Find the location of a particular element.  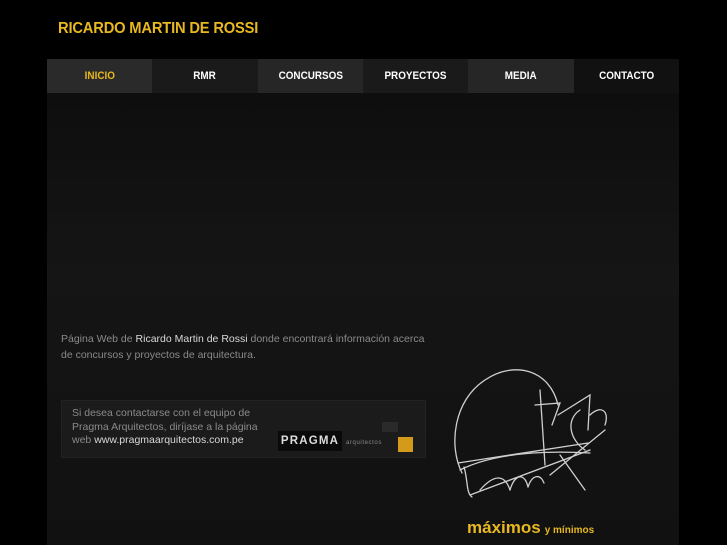

tagline-maximos: máximos is located at coordinates (504, 527).